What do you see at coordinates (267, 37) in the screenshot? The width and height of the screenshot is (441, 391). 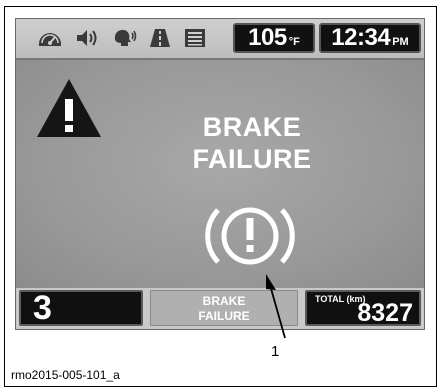 I see `temperature-value: 105` at bounding box center [267, 37].